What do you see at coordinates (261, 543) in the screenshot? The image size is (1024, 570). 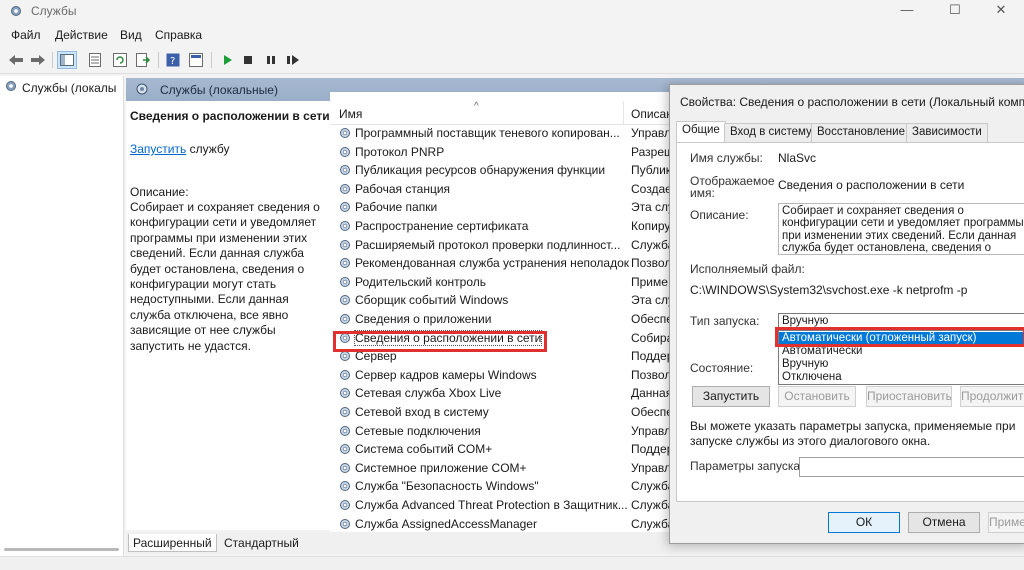 I see `tab-standard: Стандартный` at bounding box center [261, 543].